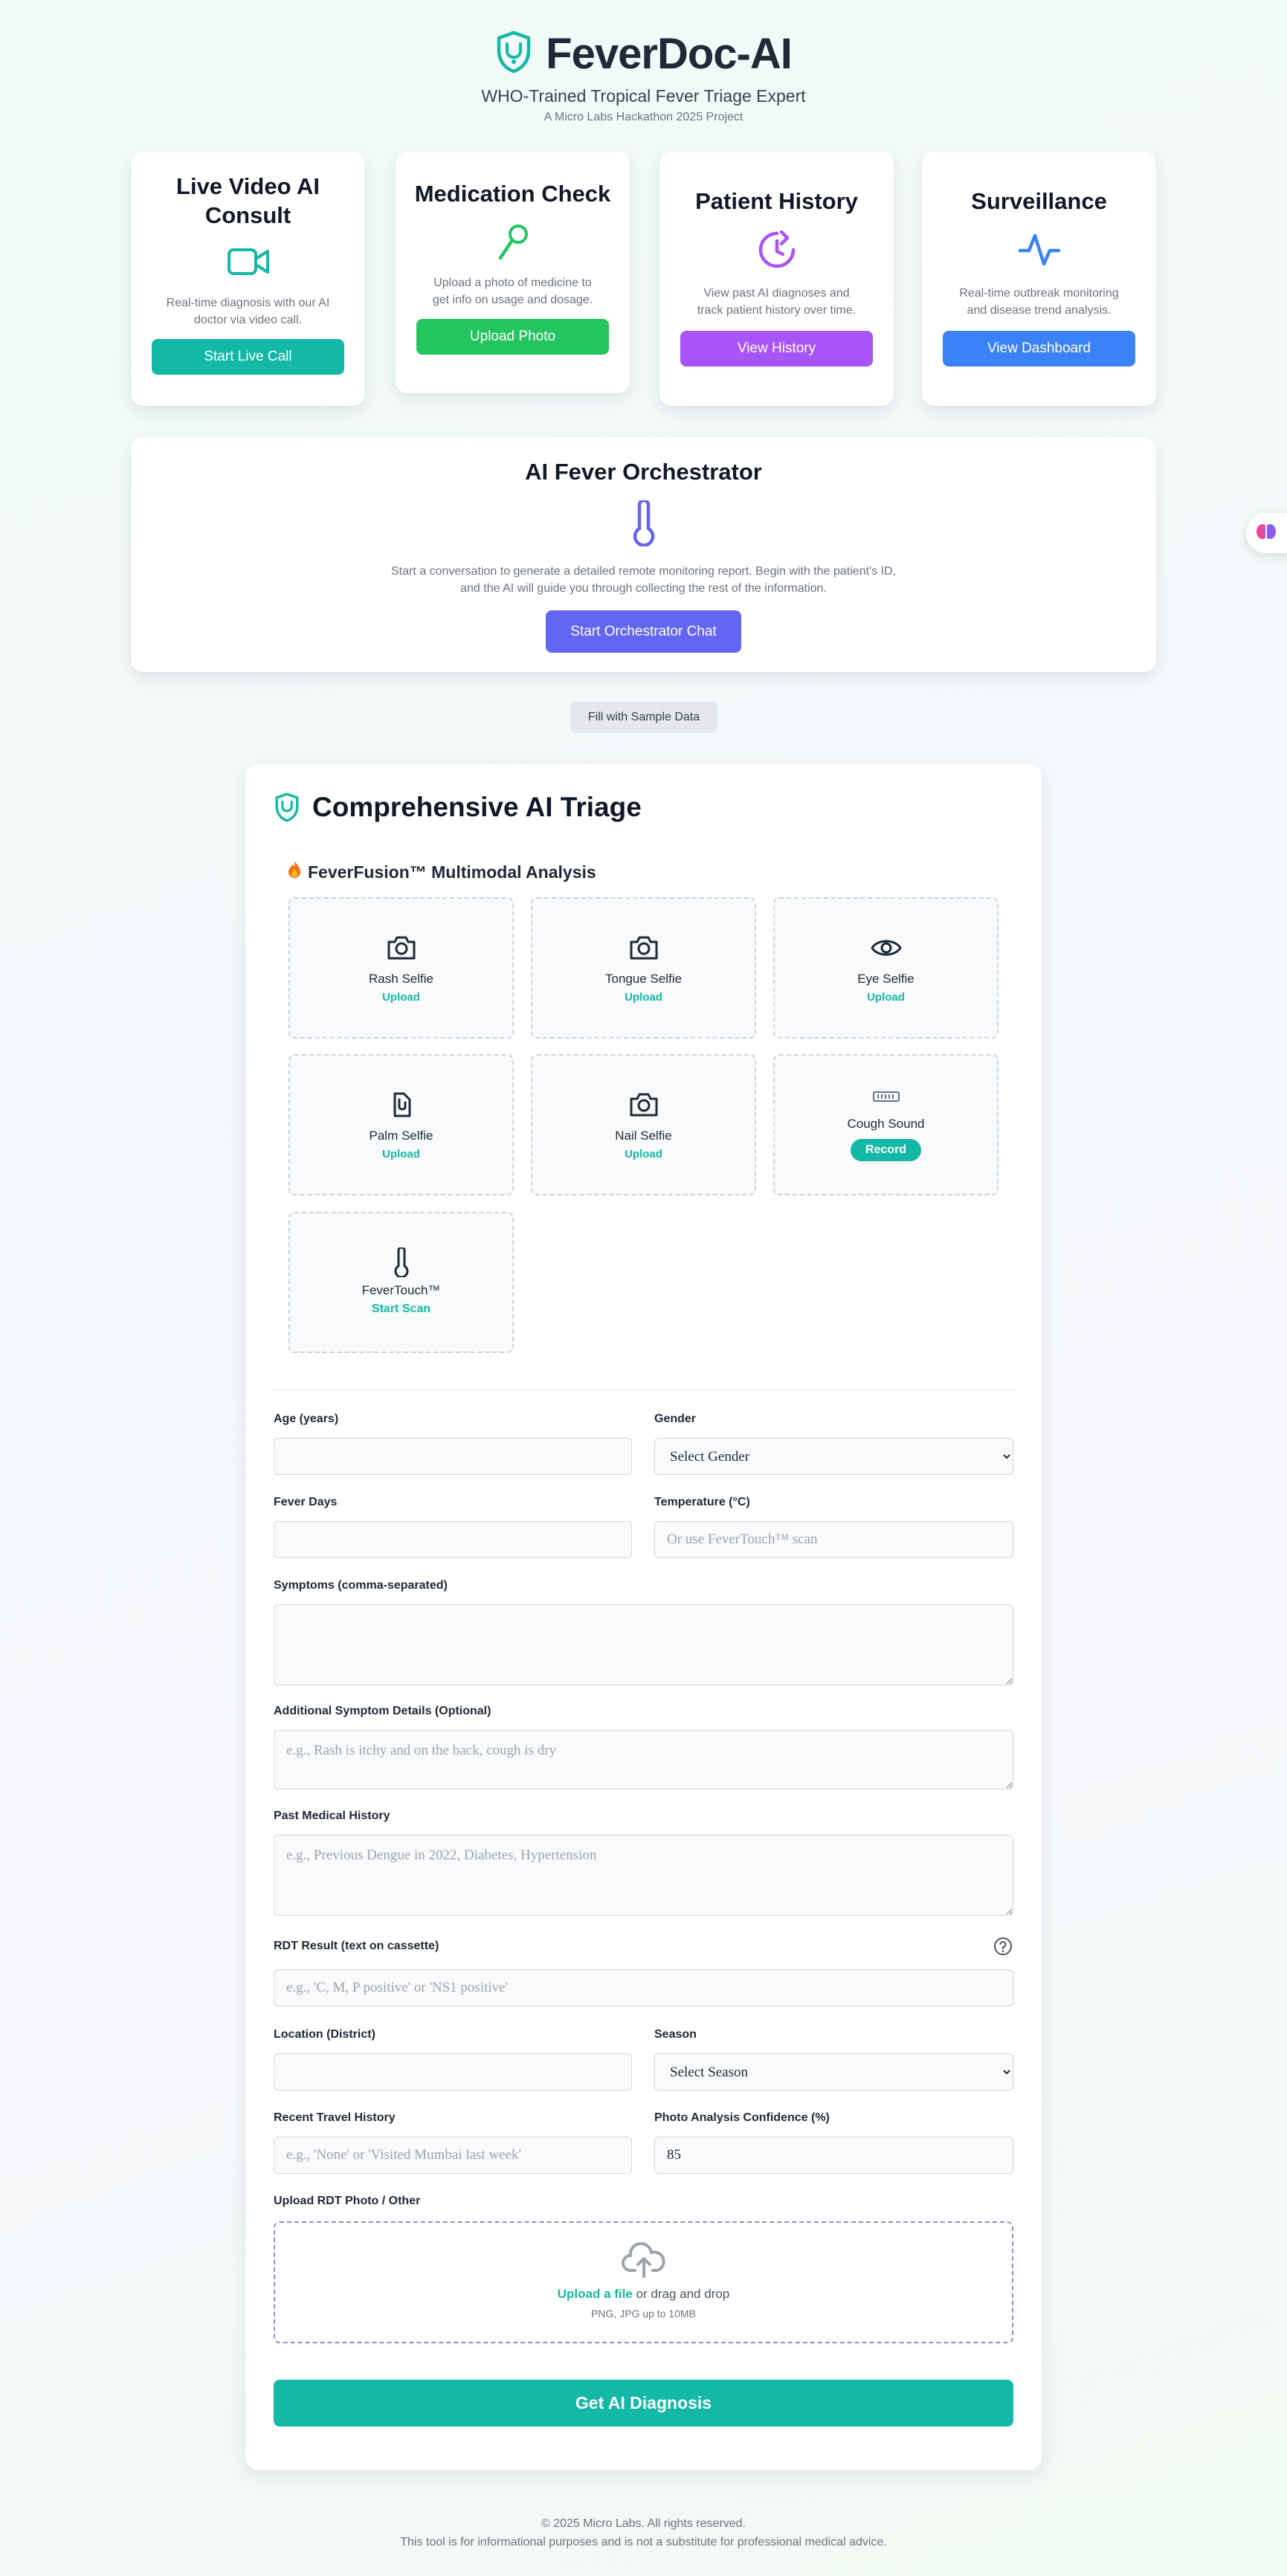 The height and width of the screenshot is (2576, 1287). Describe the element at coordinates (834, 2155) in the screenshot. I see `photo-confidence-input` at that location.